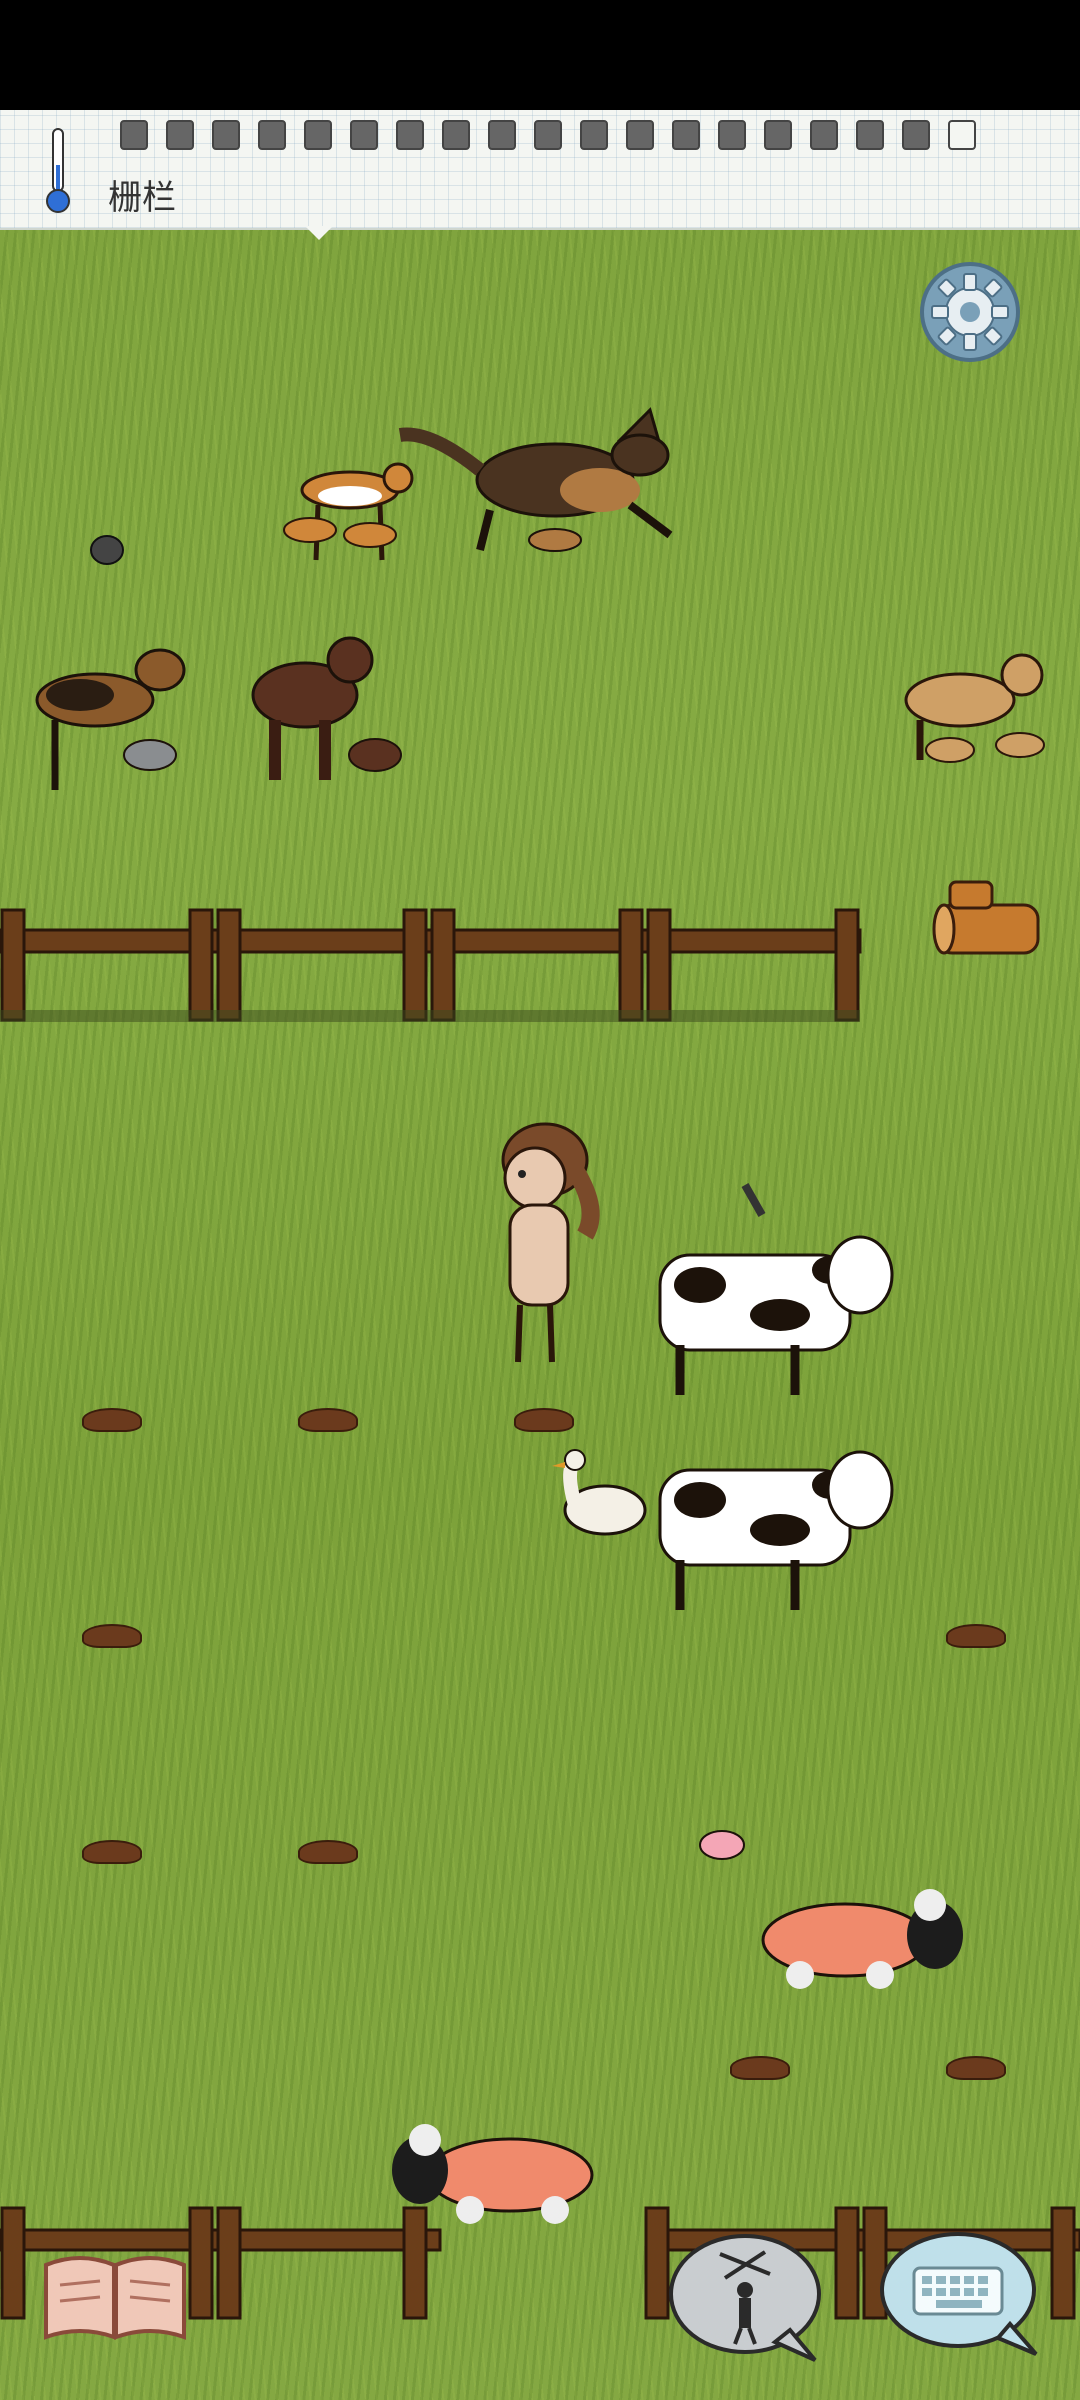 This screenshot has width=1080, height=2400. What do you see at coordinates (974, 708) in the screenshot?
I see `tan-dogs` at bounding box center [974, 708].